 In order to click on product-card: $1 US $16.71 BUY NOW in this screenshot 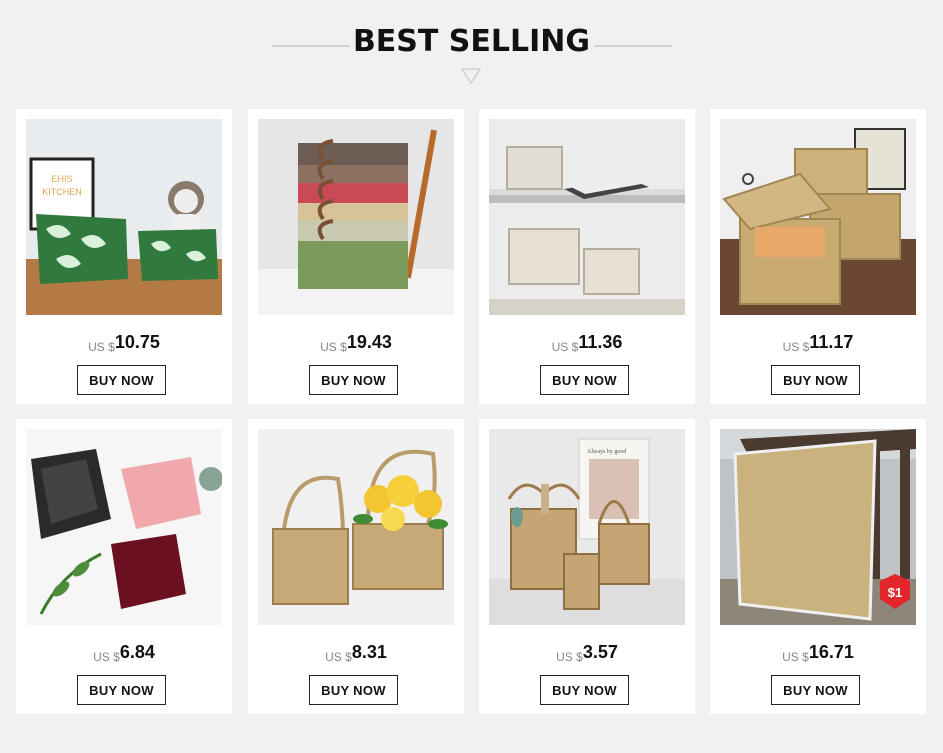, I will do `click(818, 566)`.